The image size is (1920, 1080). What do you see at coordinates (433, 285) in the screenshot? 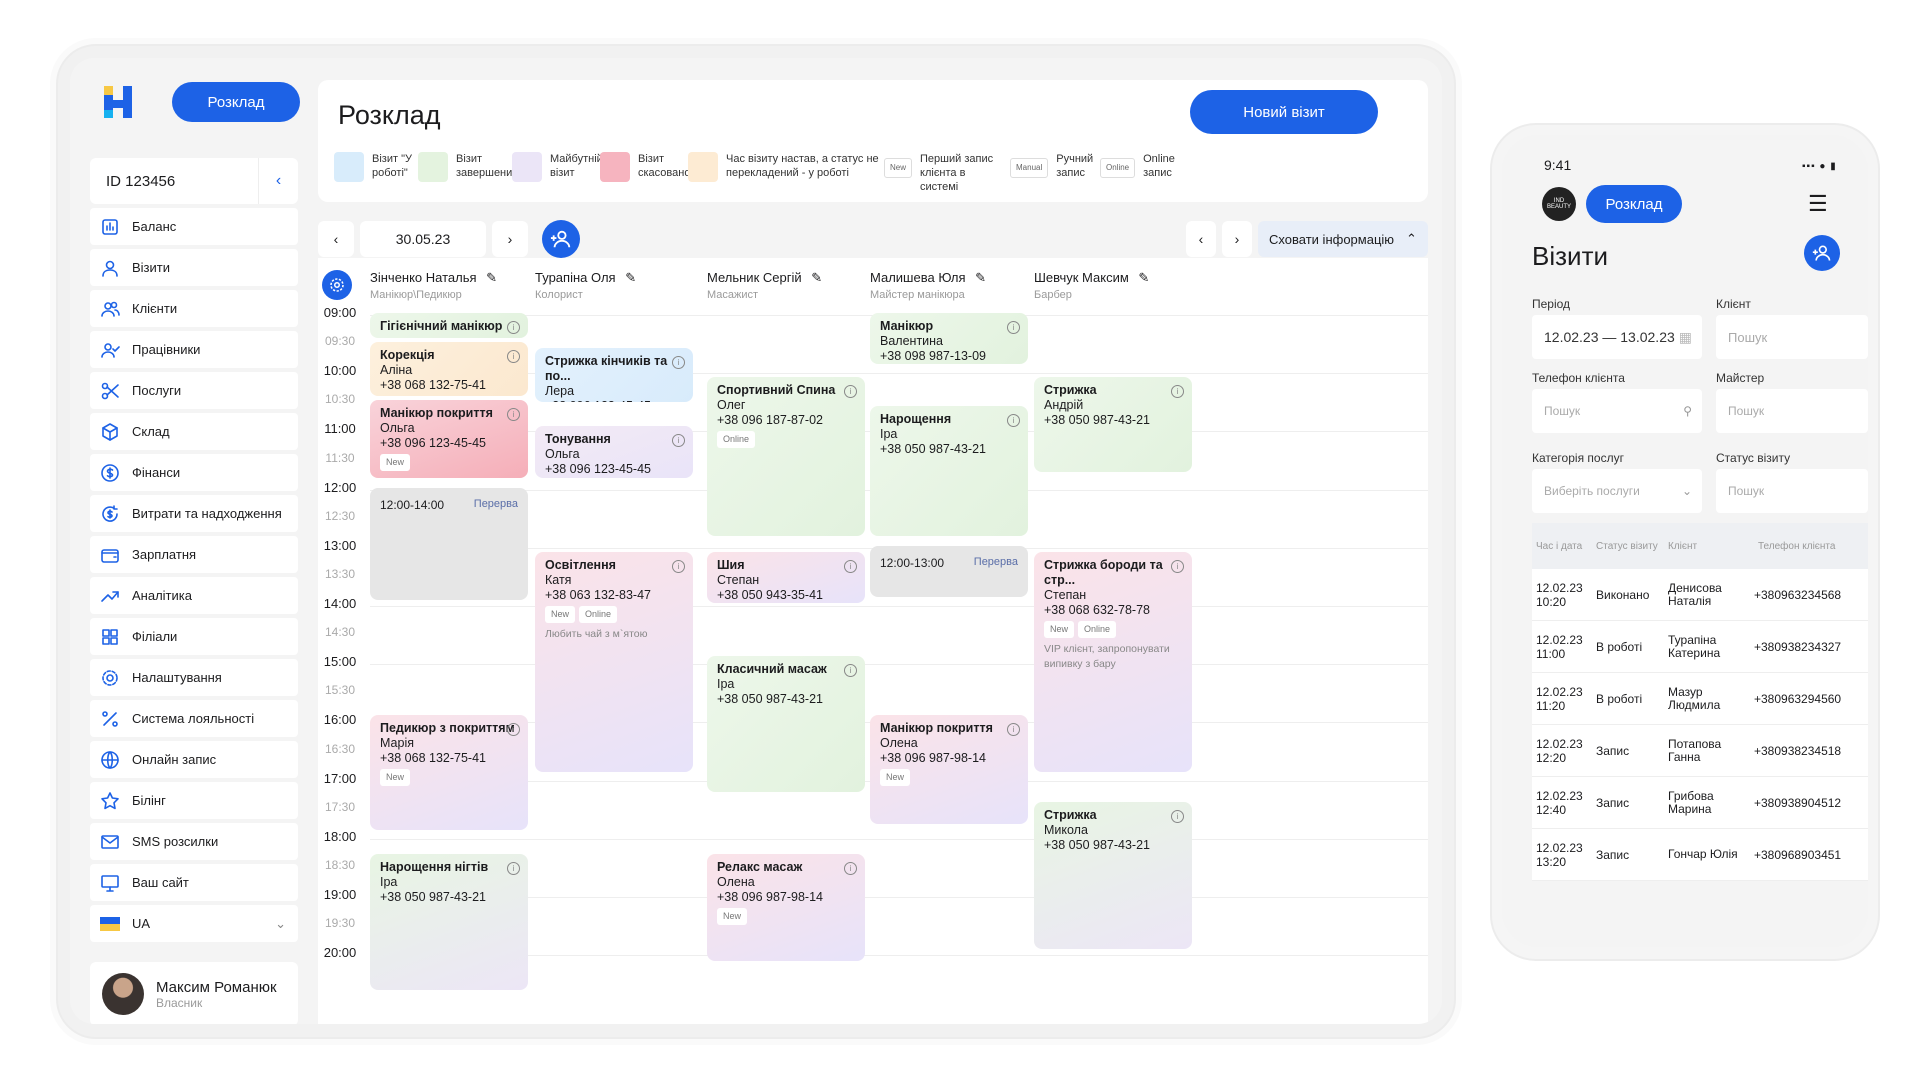
I see `staff-column-header: Зінченко Наталья ✎ Манікюр\Педикюр` at bounding box center [433, 285].